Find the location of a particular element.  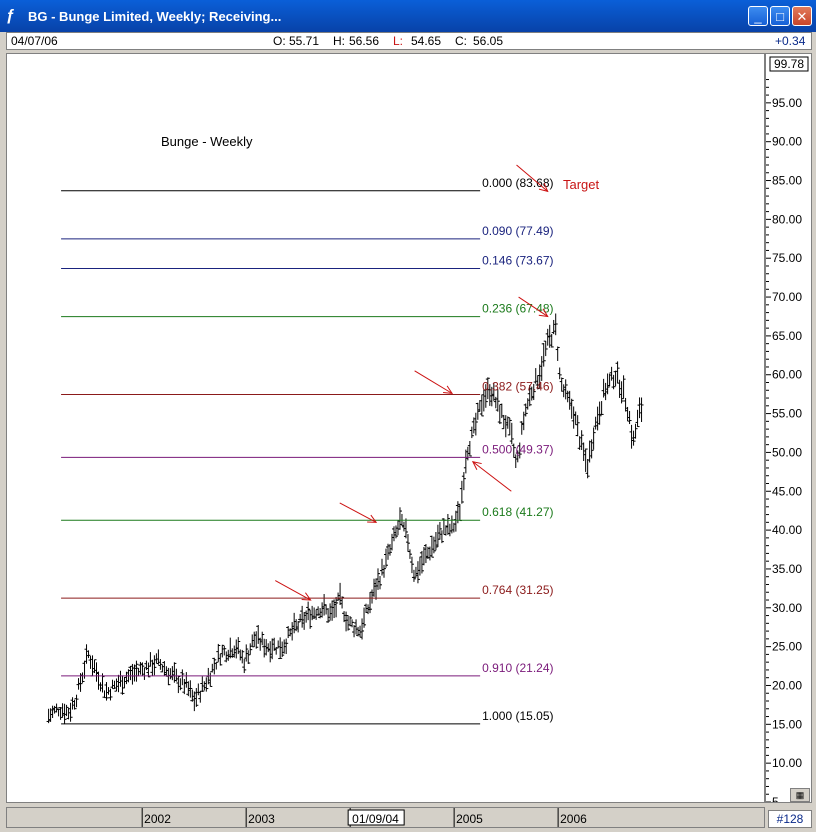

minimize-button: _ is located at coordinates (758, 16).